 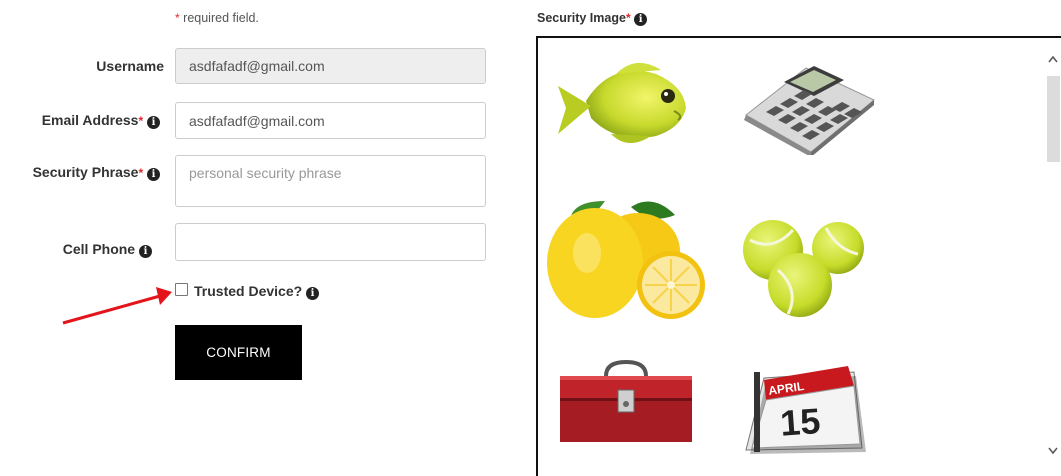 I want to click on email-label: Email Address* i, so click(x=80, y=120).